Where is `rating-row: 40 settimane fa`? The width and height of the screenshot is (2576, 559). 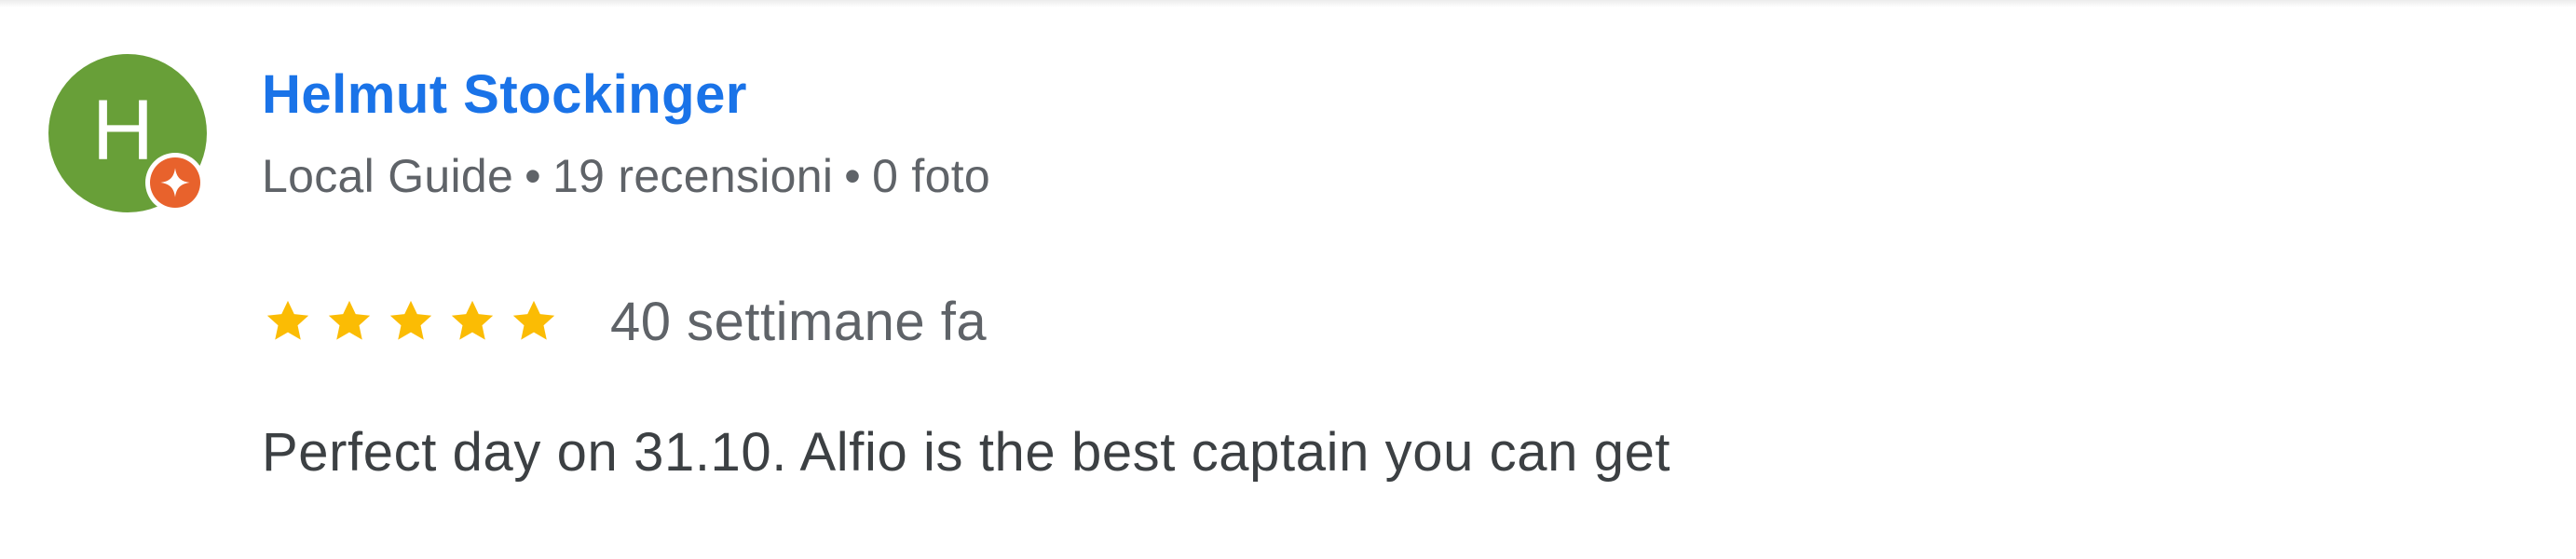
rating-row: 40 settimane fa is located at coordinates (624, 321).